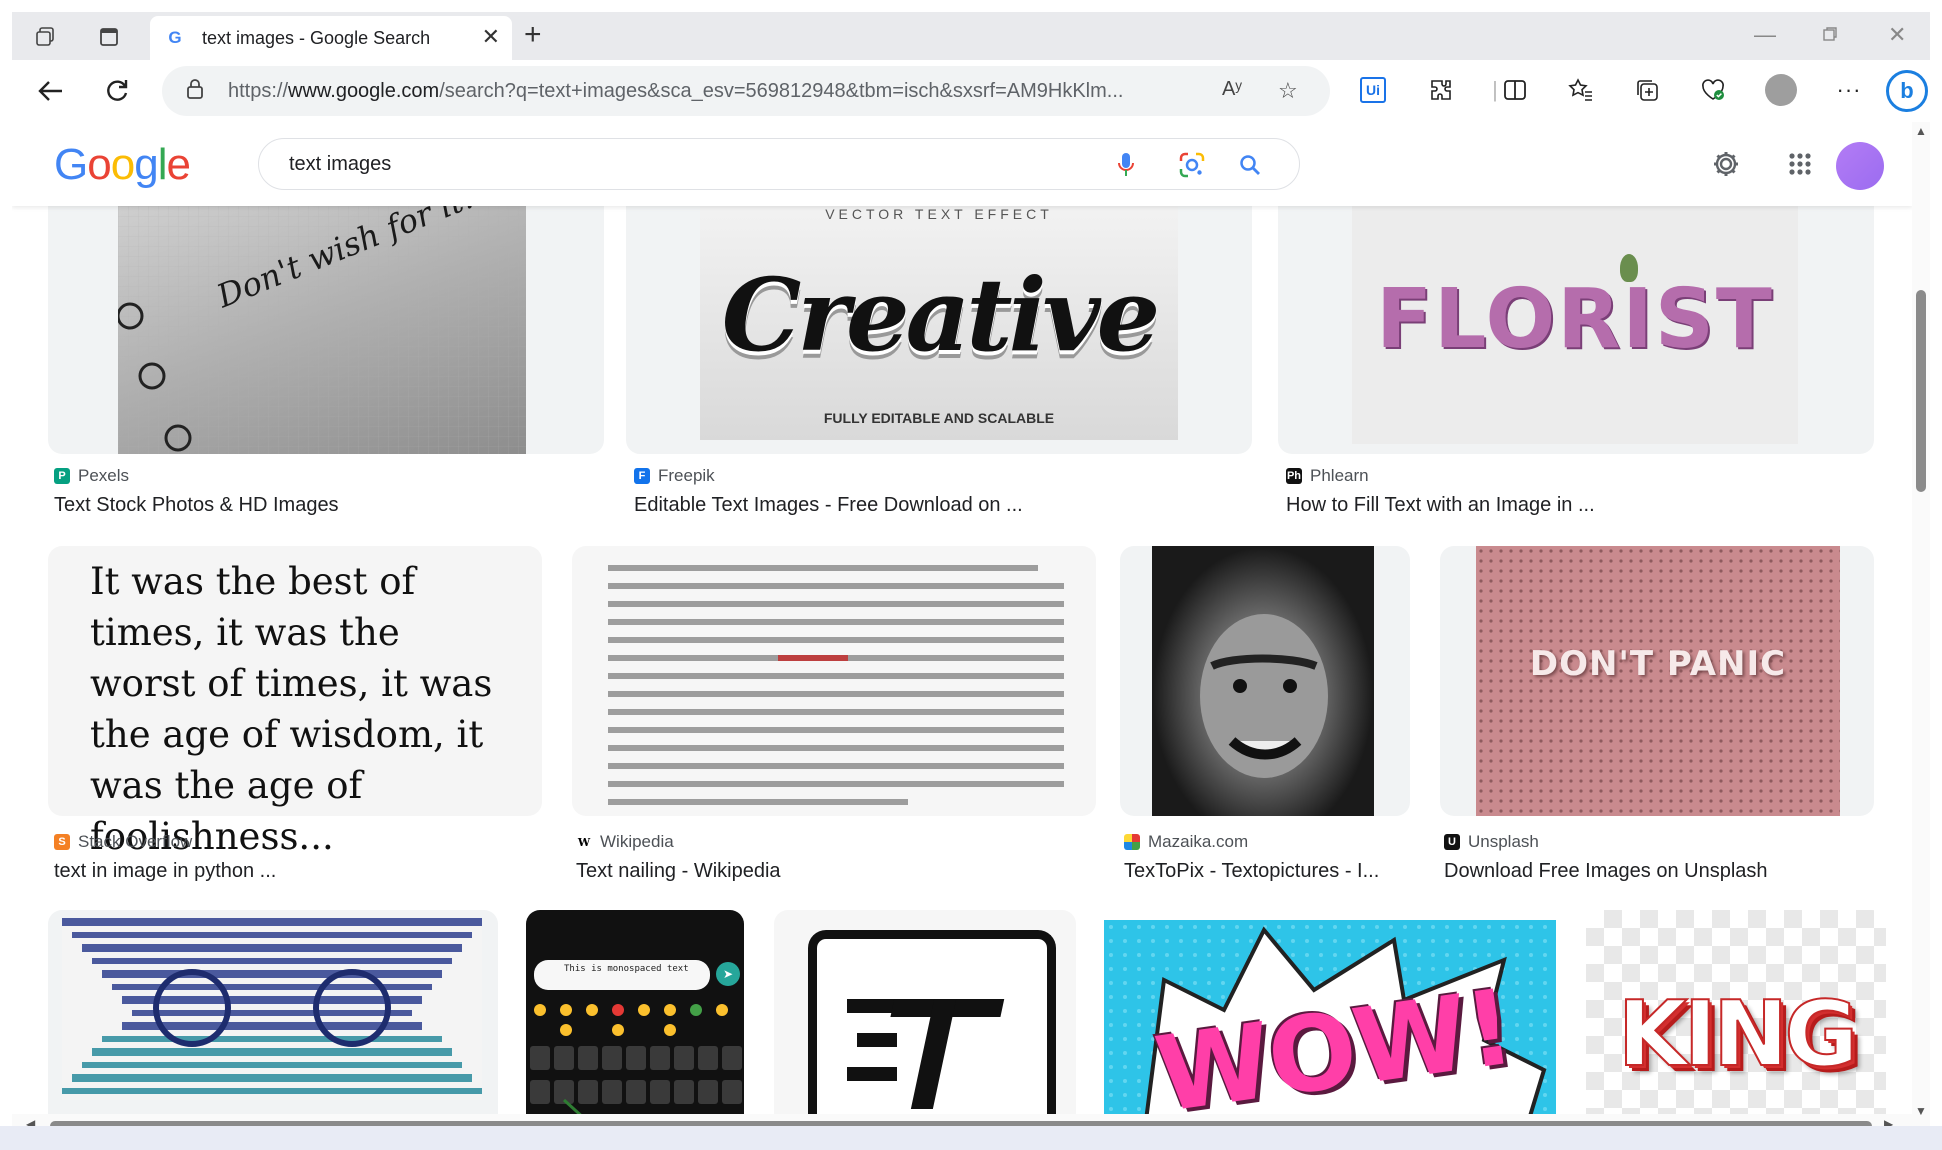 The width and height of the screenshot is (1942, 1150). What do you see at coordinates (1781, 90) in the screenshot?
I see `profile-icon` at bounding box center [1781, 90].